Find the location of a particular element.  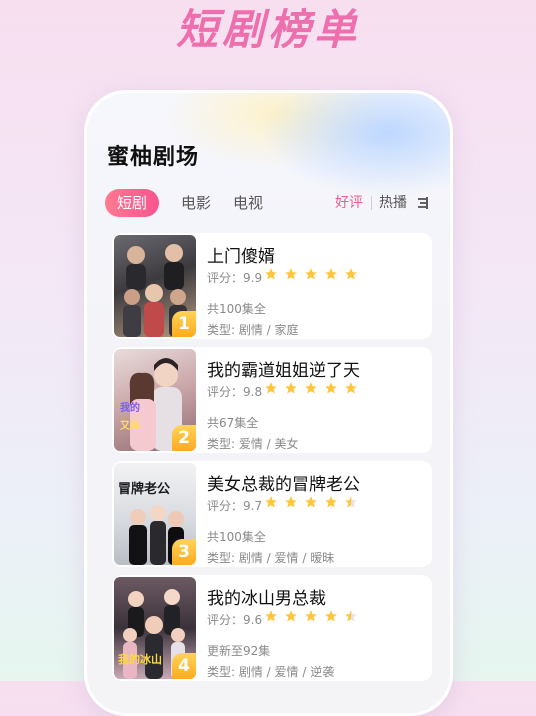

svg-text: 我的冰山 is located at coordinates (140, 659).